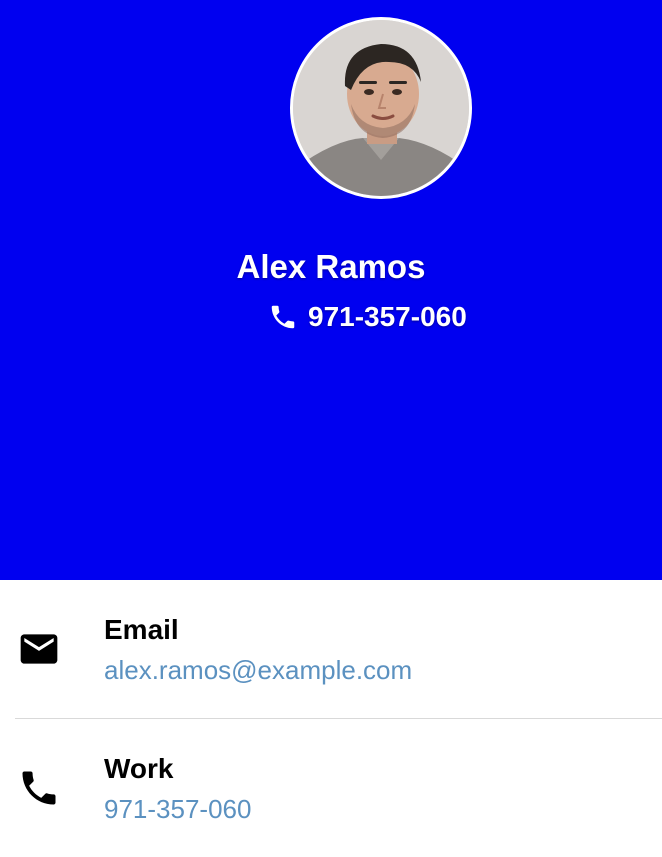 The image size is (662, 857). Describe the element at coordinates (258, 670) in the screenshot. I see `contact-value-email: alex.ramos@example.com` at that location.